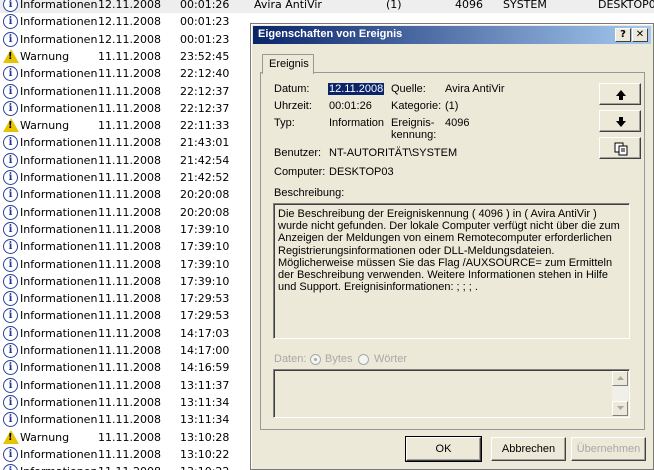 The image size is (654, 470). I want to click on help-button: ?, so click(623, 35).